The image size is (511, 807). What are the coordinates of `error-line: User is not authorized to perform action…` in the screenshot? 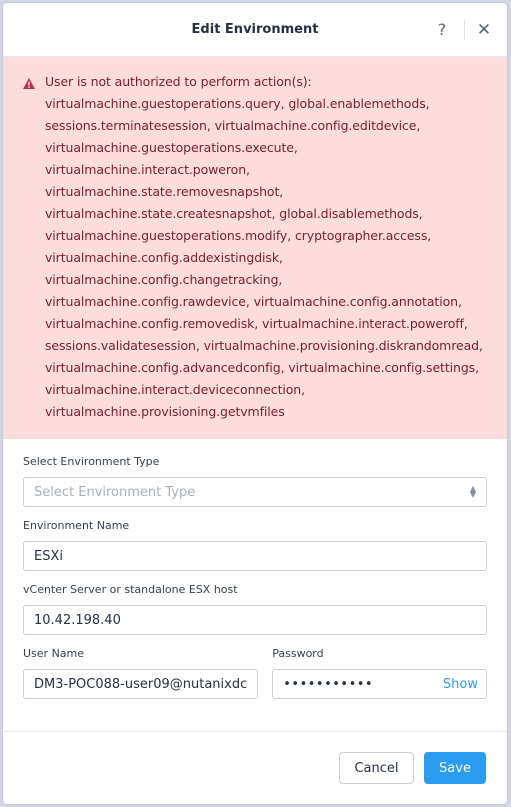 It's located at (178, 81).